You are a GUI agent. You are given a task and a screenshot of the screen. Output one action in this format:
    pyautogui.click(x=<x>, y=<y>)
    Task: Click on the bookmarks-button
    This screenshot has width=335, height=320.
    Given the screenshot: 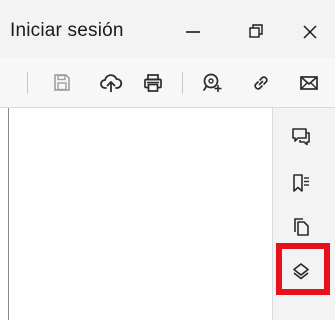 What is the action you would take?
    pyautogui.click(x=301, y=183)
    